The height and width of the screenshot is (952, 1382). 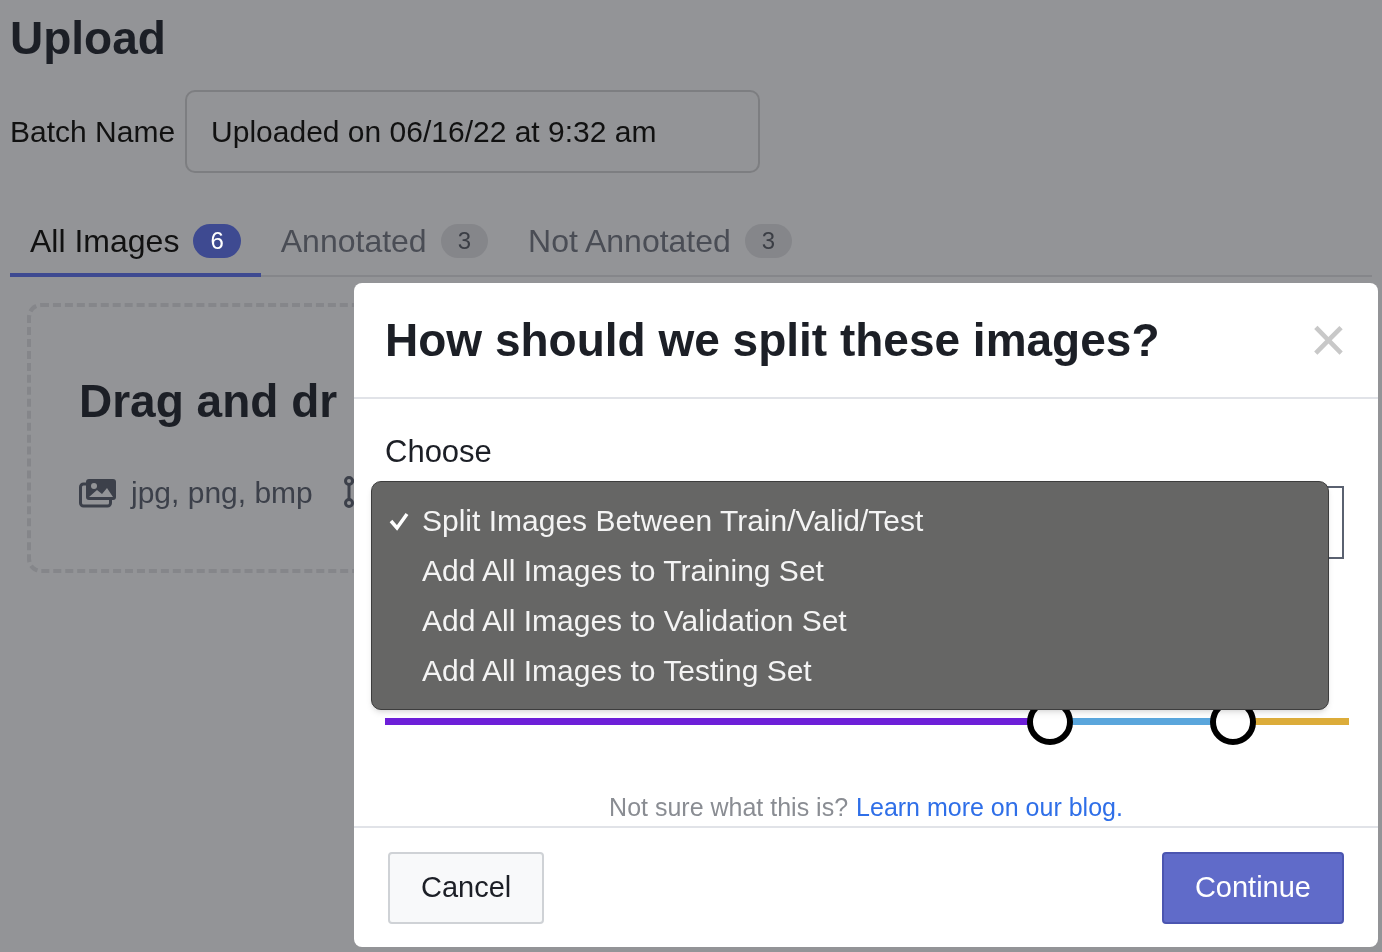 I want to click on images-icon, so click(x=98, y=492).